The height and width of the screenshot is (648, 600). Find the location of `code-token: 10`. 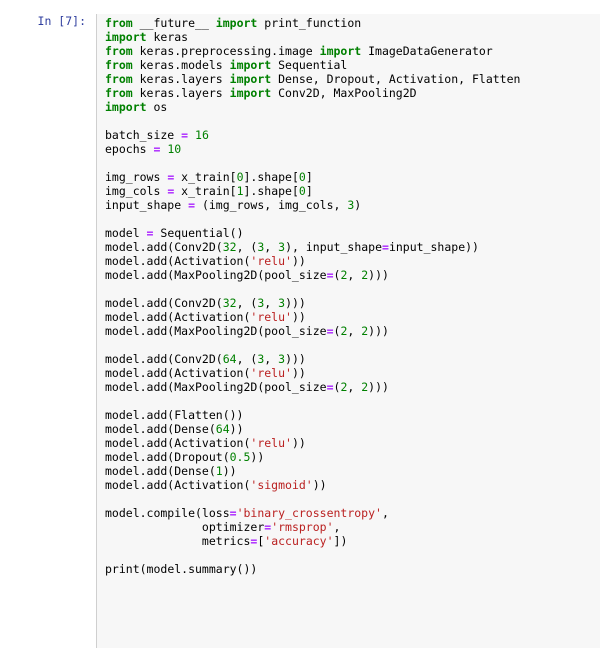

code-token: 10 is located at coordinates (174, 149).